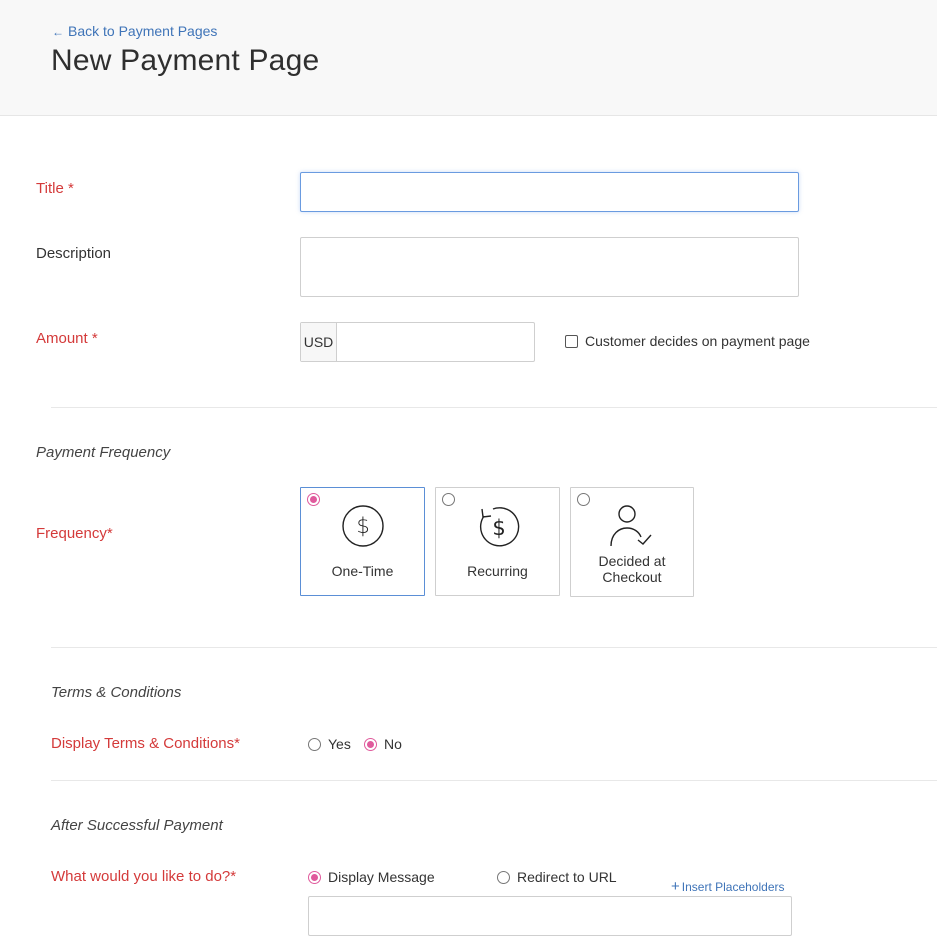 The width and height of the screenshot is (937, 936). What do you see at coordinates (675, 886) in the screenshot?
I see `plus-icon: +` at bounding box center [675, 886].